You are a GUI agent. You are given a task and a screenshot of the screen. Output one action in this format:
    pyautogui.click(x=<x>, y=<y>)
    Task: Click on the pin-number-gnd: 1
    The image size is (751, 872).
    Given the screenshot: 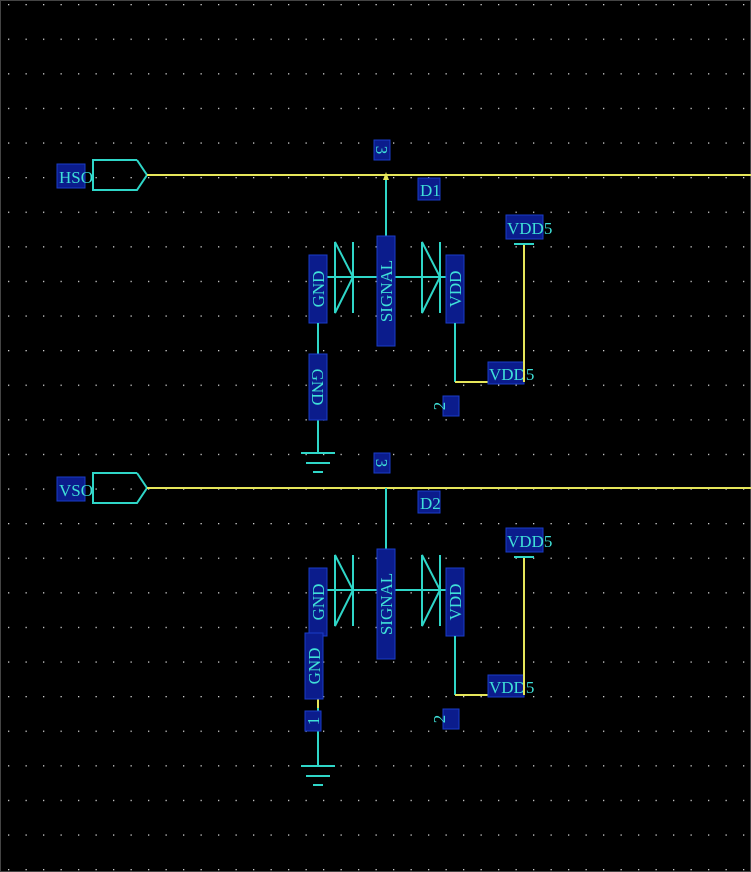 What is the action you would take?
    pyautogui.click(x=313, y=721)
    